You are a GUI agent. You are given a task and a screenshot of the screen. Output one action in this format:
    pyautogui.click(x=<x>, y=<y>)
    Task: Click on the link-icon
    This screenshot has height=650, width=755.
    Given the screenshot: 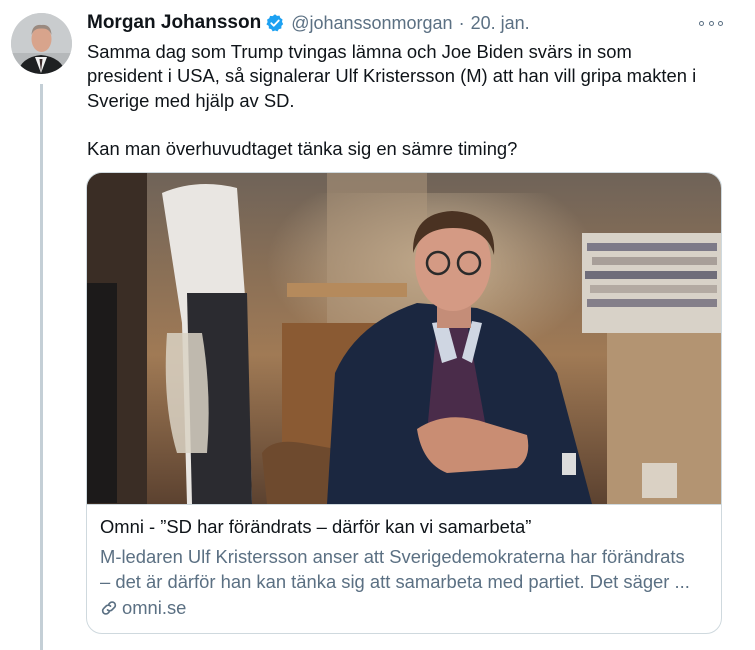 What is the action you would take?
    pyautogui.click(x=109, y=608)
    